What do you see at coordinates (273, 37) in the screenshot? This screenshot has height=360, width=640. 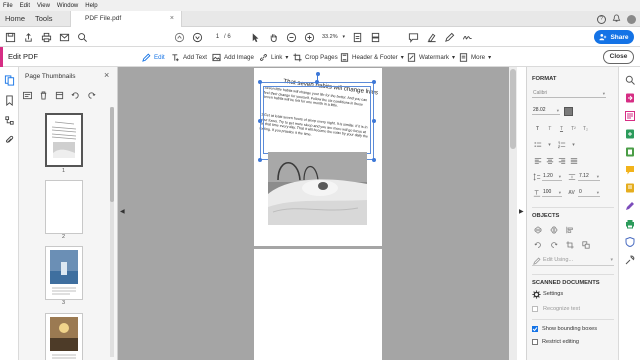 I see `hand-tool-icon` at bounding box center [273, 37].